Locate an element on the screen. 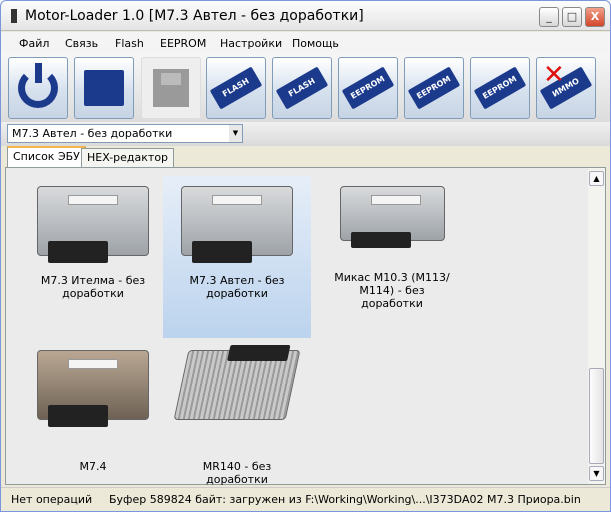 The height and width of the screenshot is (512, 611). open-file-button is located at coordinates (104, 88).